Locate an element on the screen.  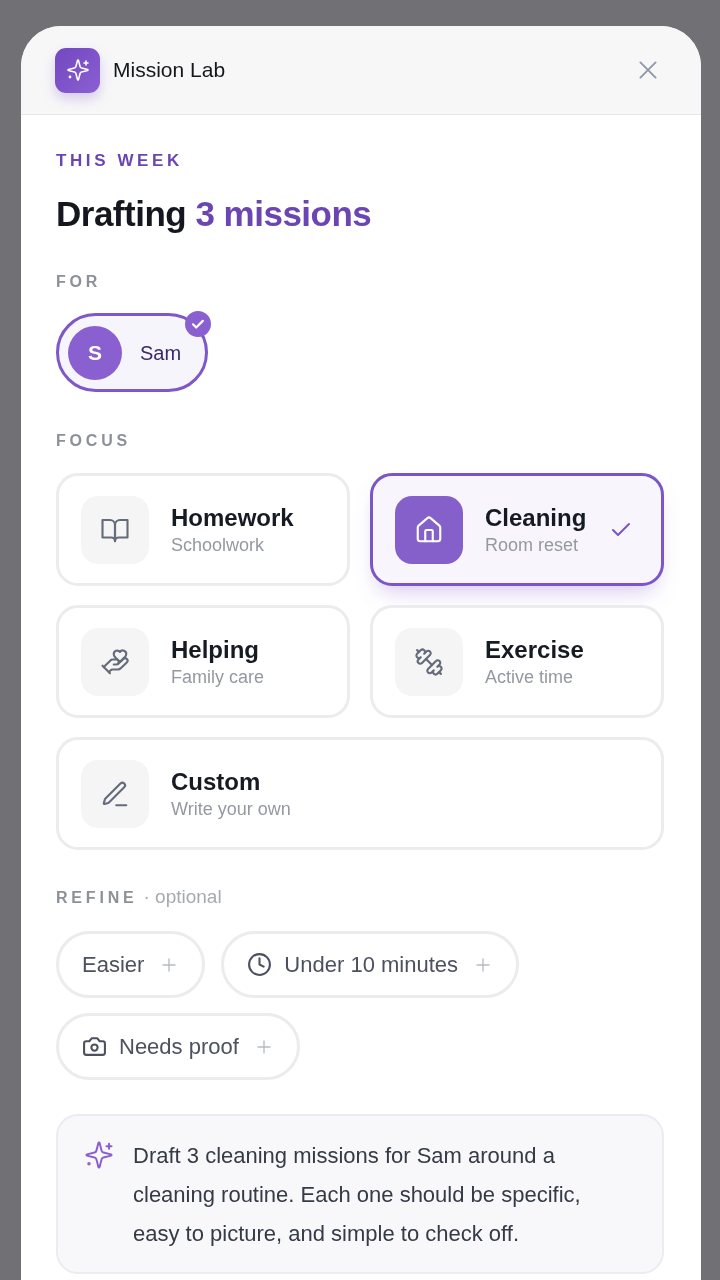
prompt-text: Draft 3 cleaning missions for Sam around a cleaning routine. Each one should be specific, easy to picture, and simple to check off. is located at coordinates (357, 1195).